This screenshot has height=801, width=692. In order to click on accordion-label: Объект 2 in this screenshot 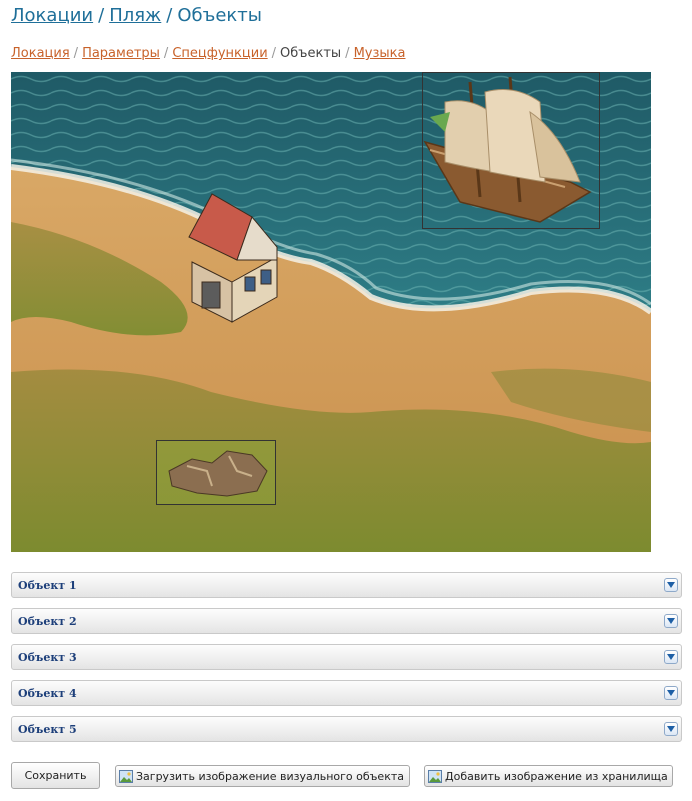, I will do `click(47, 621)`.